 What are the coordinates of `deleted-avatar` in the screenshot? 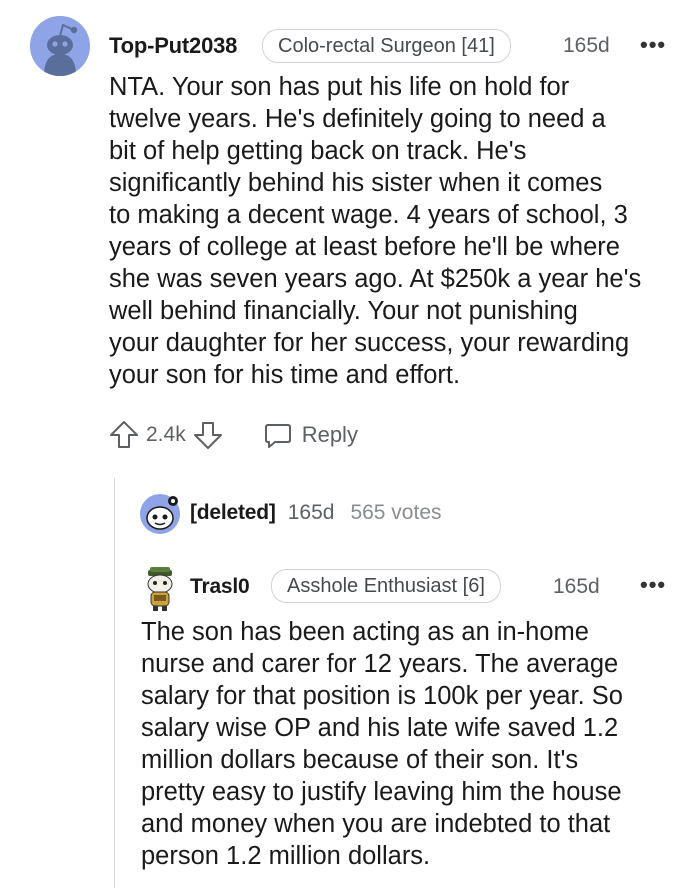 It's located at (160, 514).